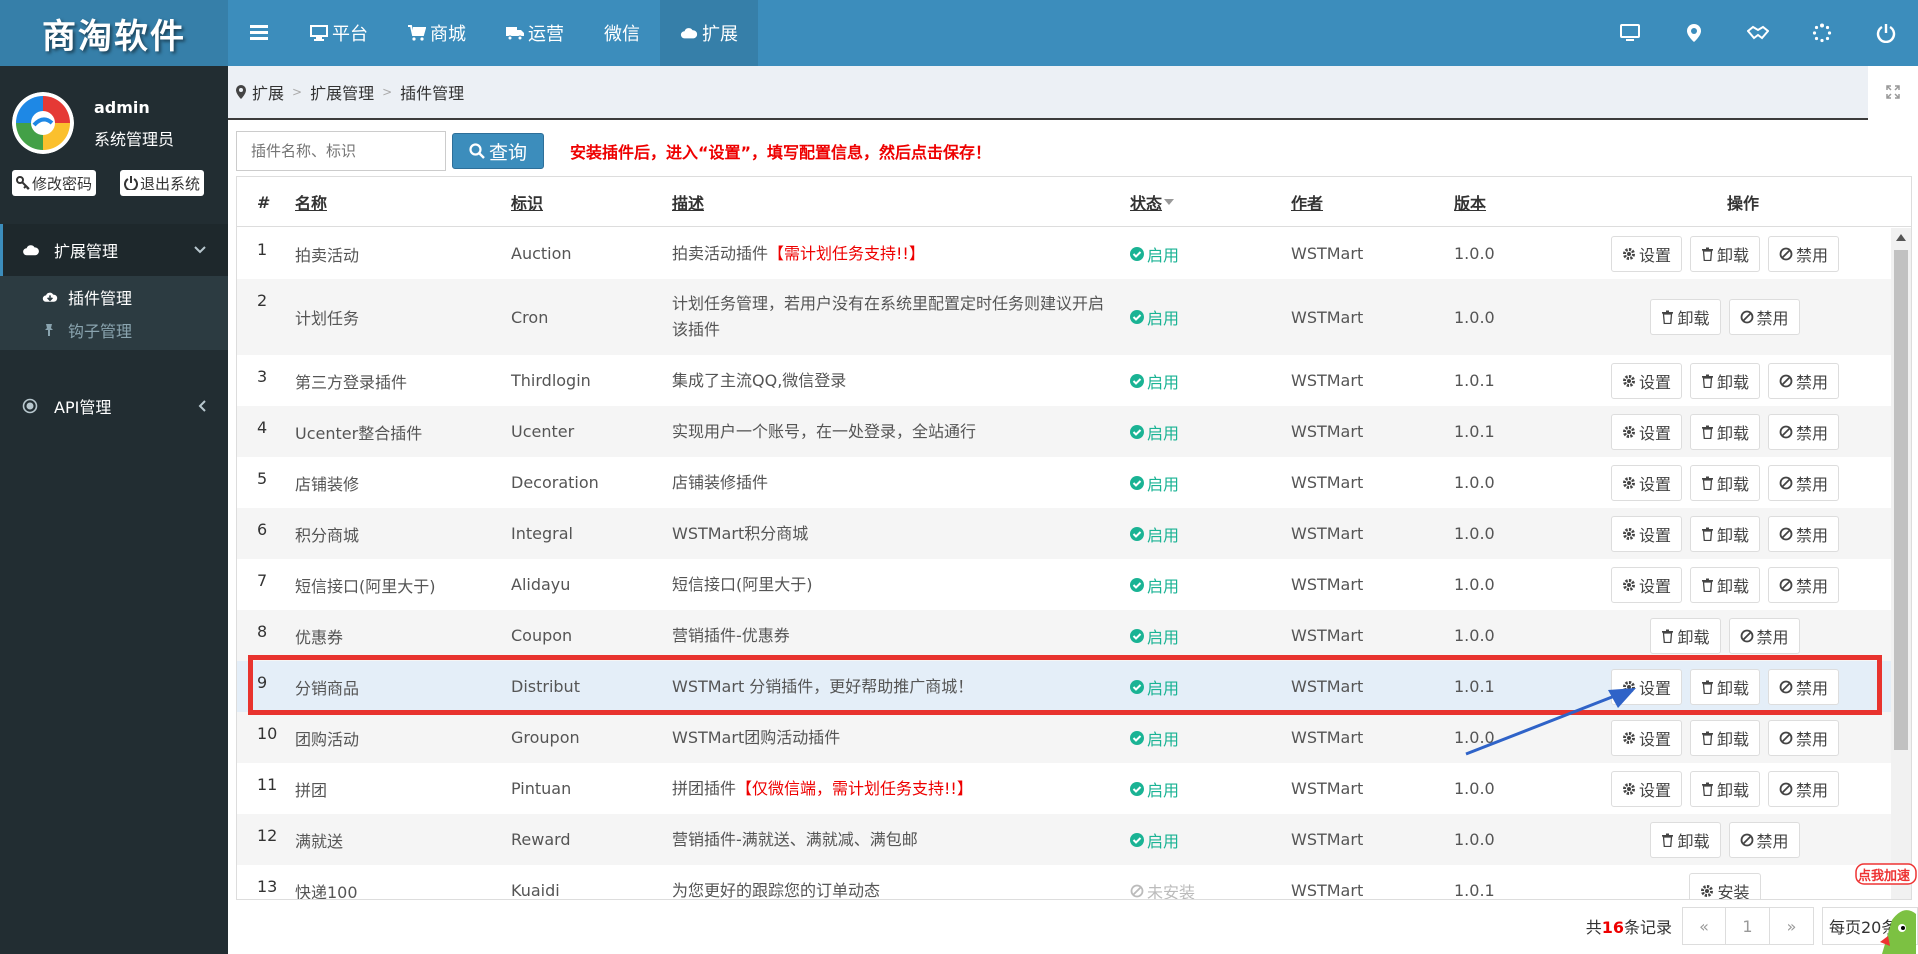  What do you see at coordinates (341, 151) in the screenshot?
I see `search-input` at bounding box center [341, 151].